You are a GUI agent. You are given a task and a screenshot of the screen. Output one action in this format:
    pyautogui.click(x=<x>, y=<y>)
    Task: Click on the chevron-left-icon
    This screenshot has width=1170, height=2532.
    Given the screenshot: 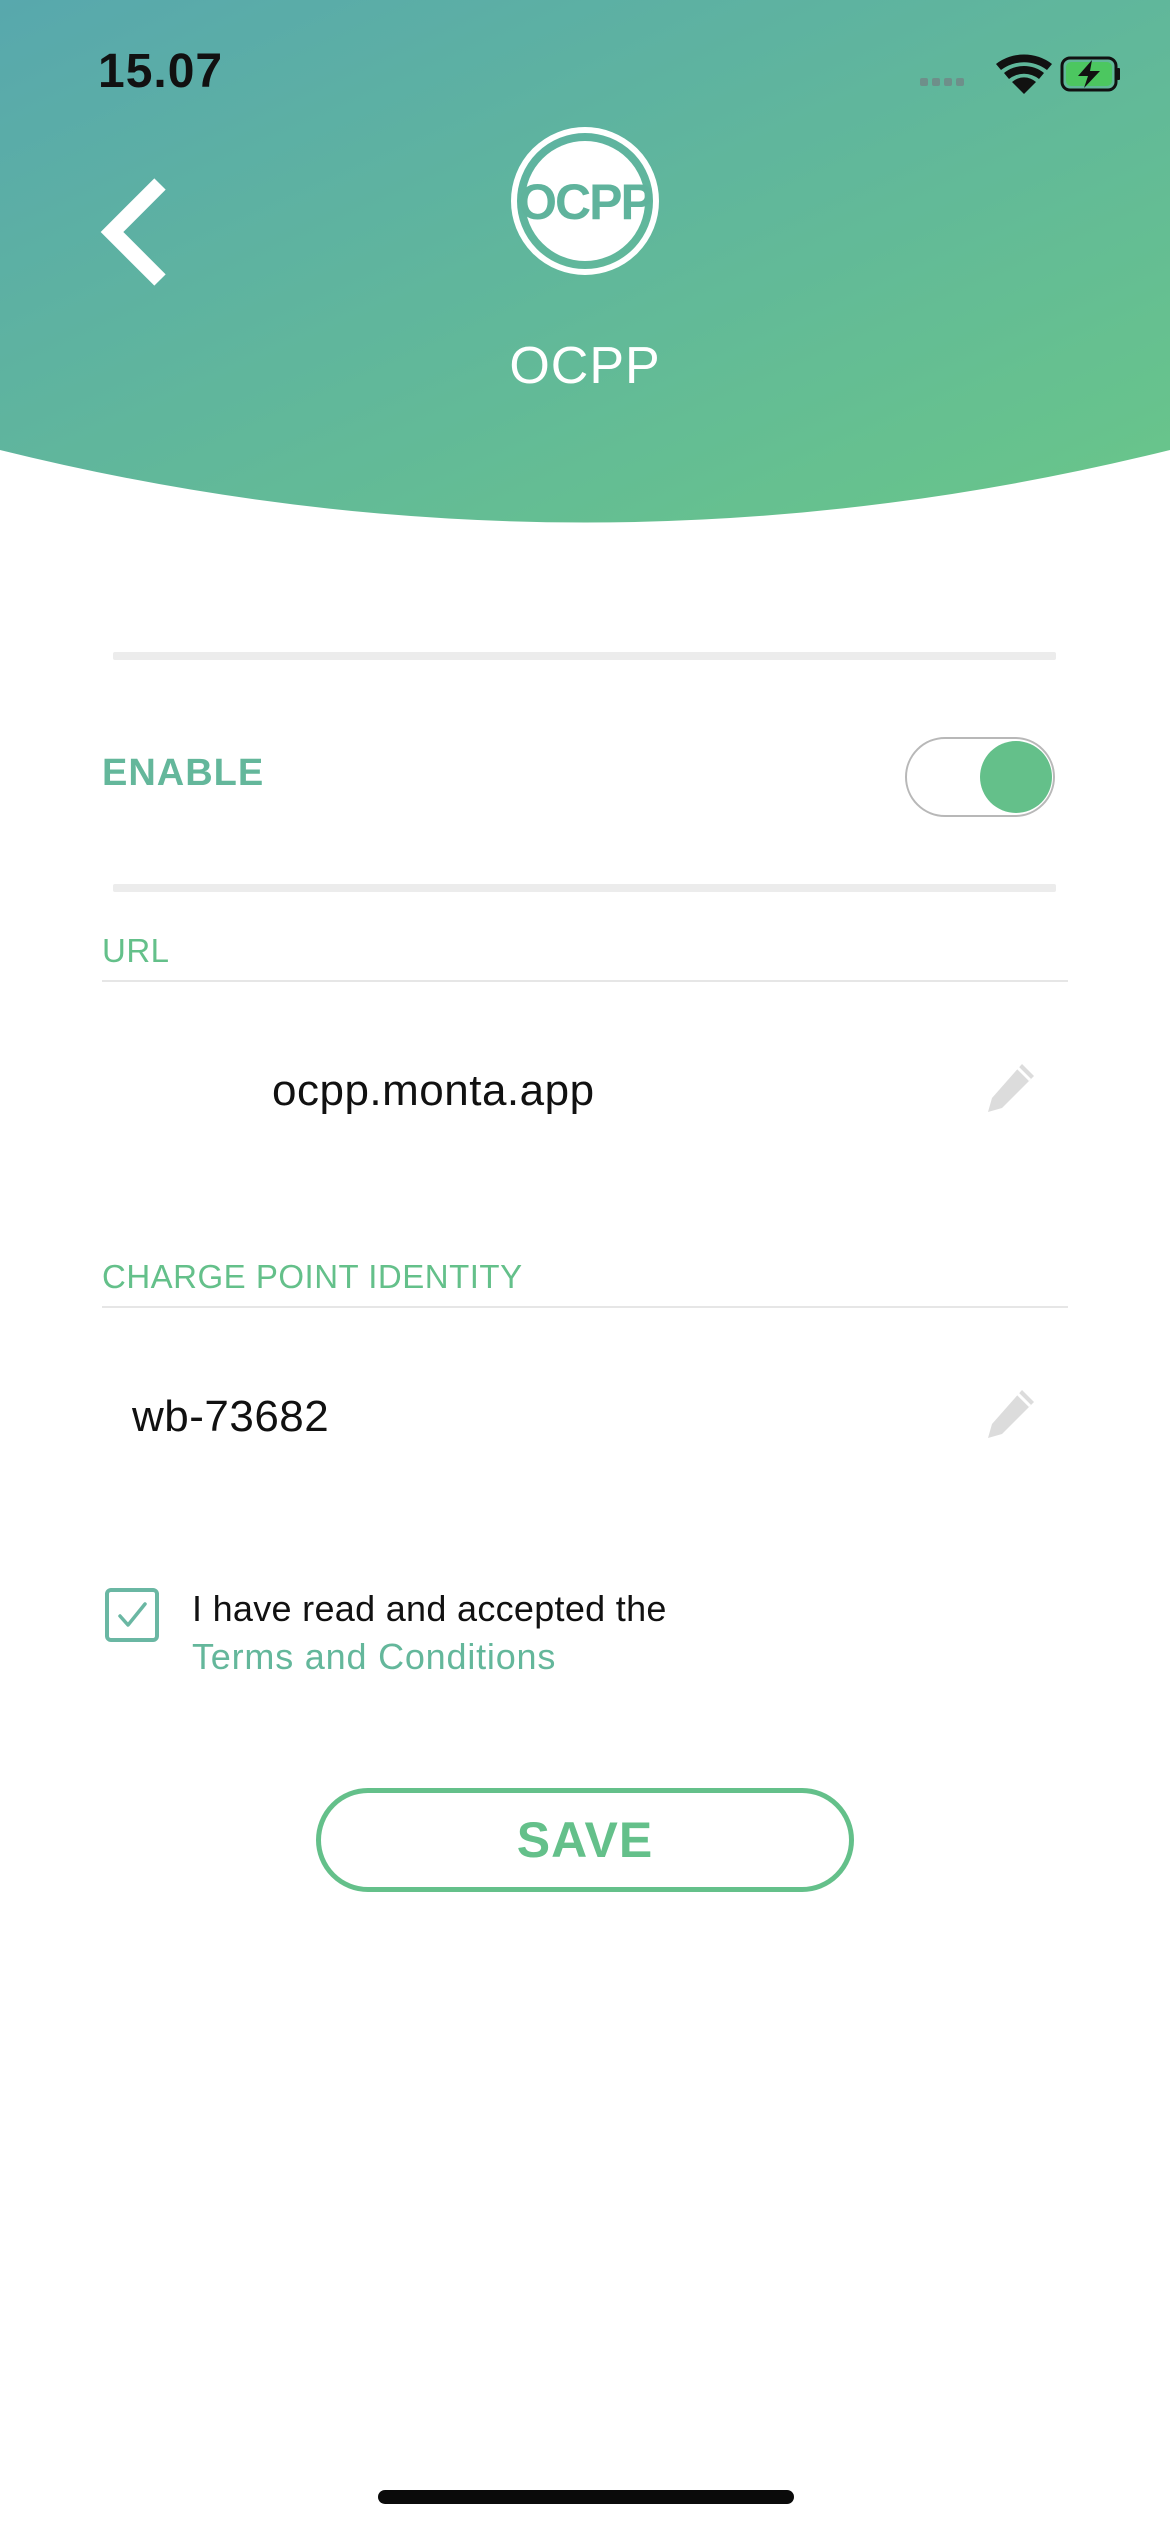 What is the action you would take?
    pyautogui.click(x=133, y=232)
    